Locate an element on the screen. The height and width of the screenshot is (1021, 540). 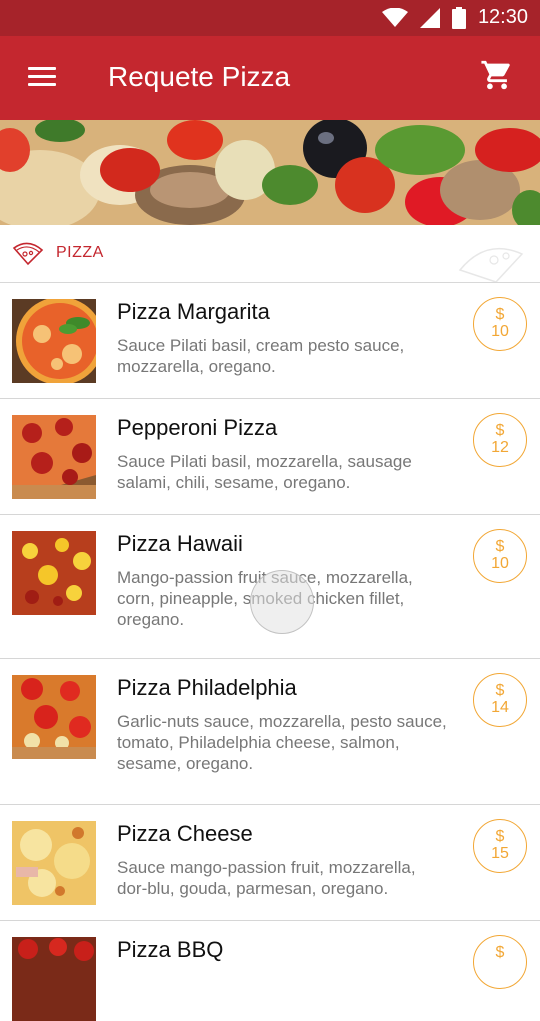
price-value: 15 is located at coordinates (500, 853).